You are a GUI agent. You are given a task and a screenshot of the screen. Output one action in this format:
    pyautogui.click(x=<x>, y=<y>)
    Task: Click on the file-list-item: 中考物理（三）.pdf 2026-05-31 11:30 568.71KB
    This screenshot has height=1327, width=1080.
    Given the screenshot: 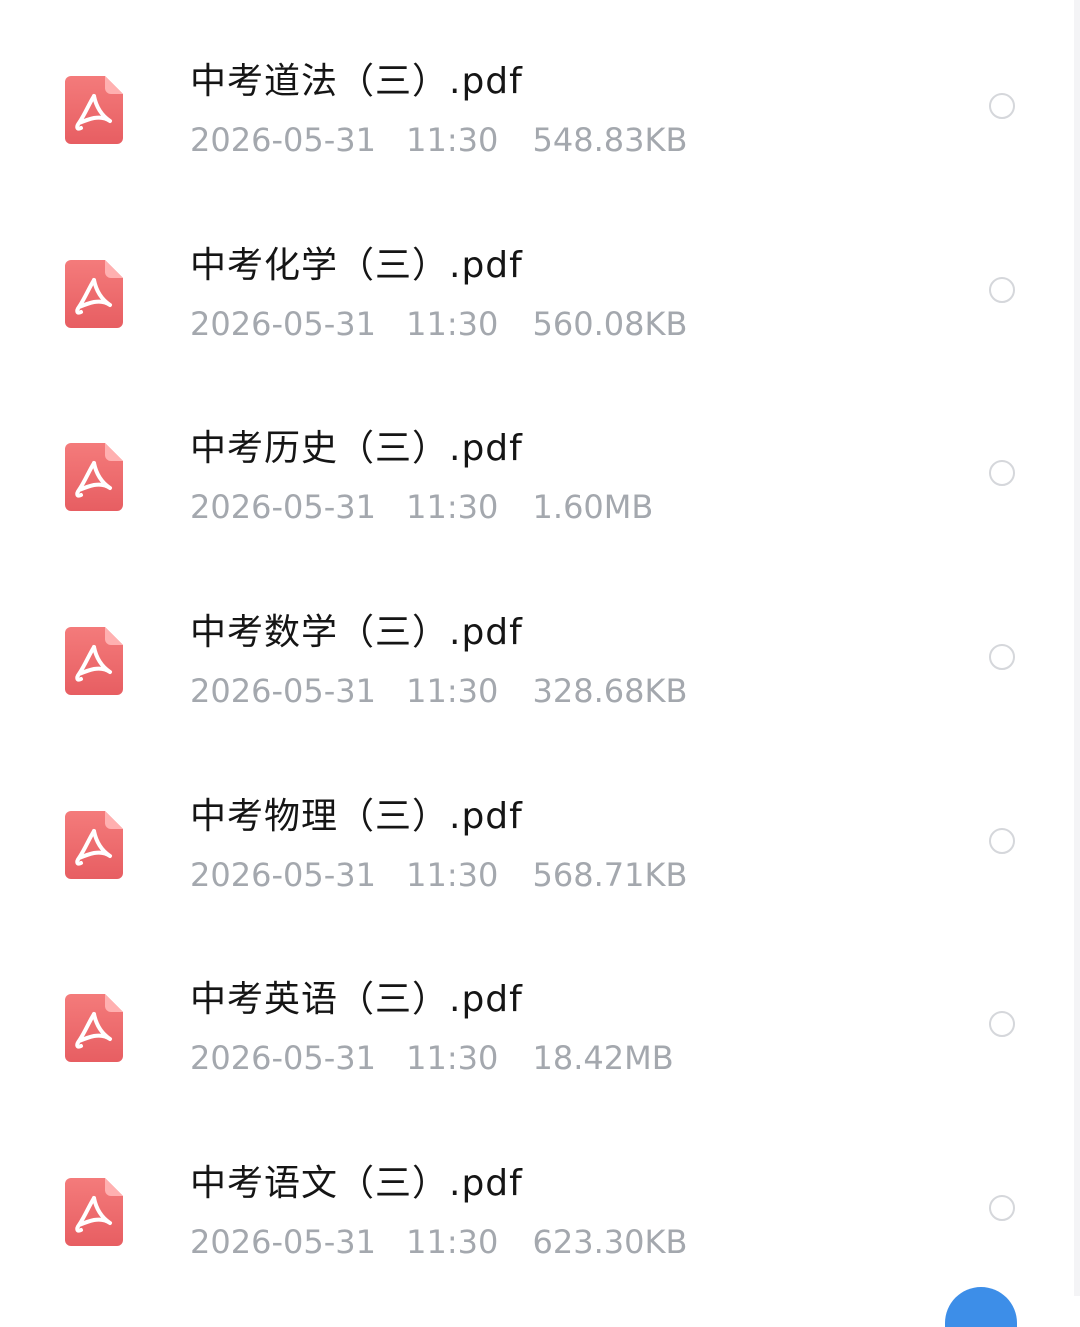 What is the action you would take?
    pyautogui.click(x=537, y=827)
    